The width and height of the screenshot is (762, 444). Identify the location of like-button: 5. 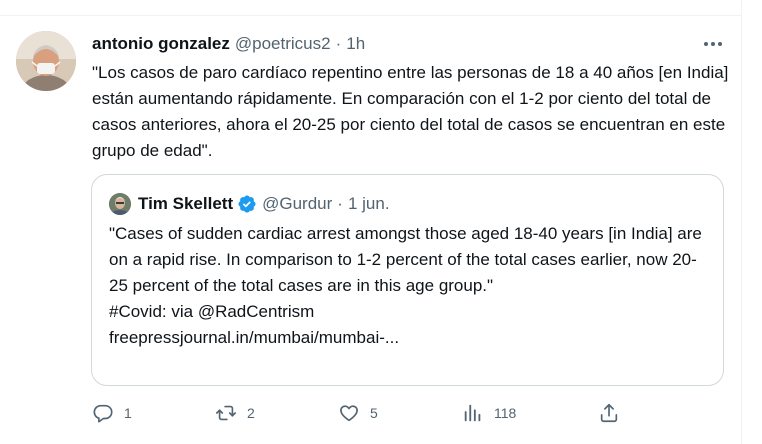
(358, 413).